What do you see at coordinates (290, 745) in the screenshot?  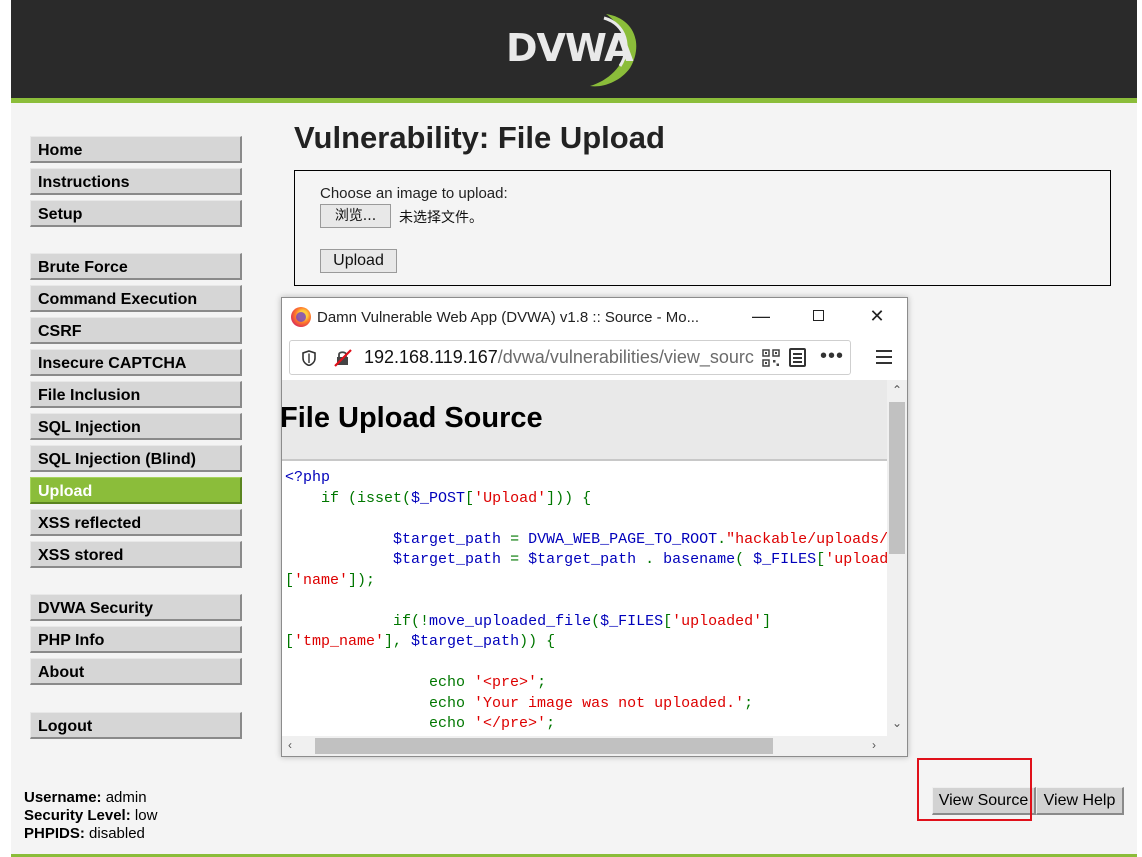 I see `scroll-left-icon: ‹` at bounding box center [290, 745].